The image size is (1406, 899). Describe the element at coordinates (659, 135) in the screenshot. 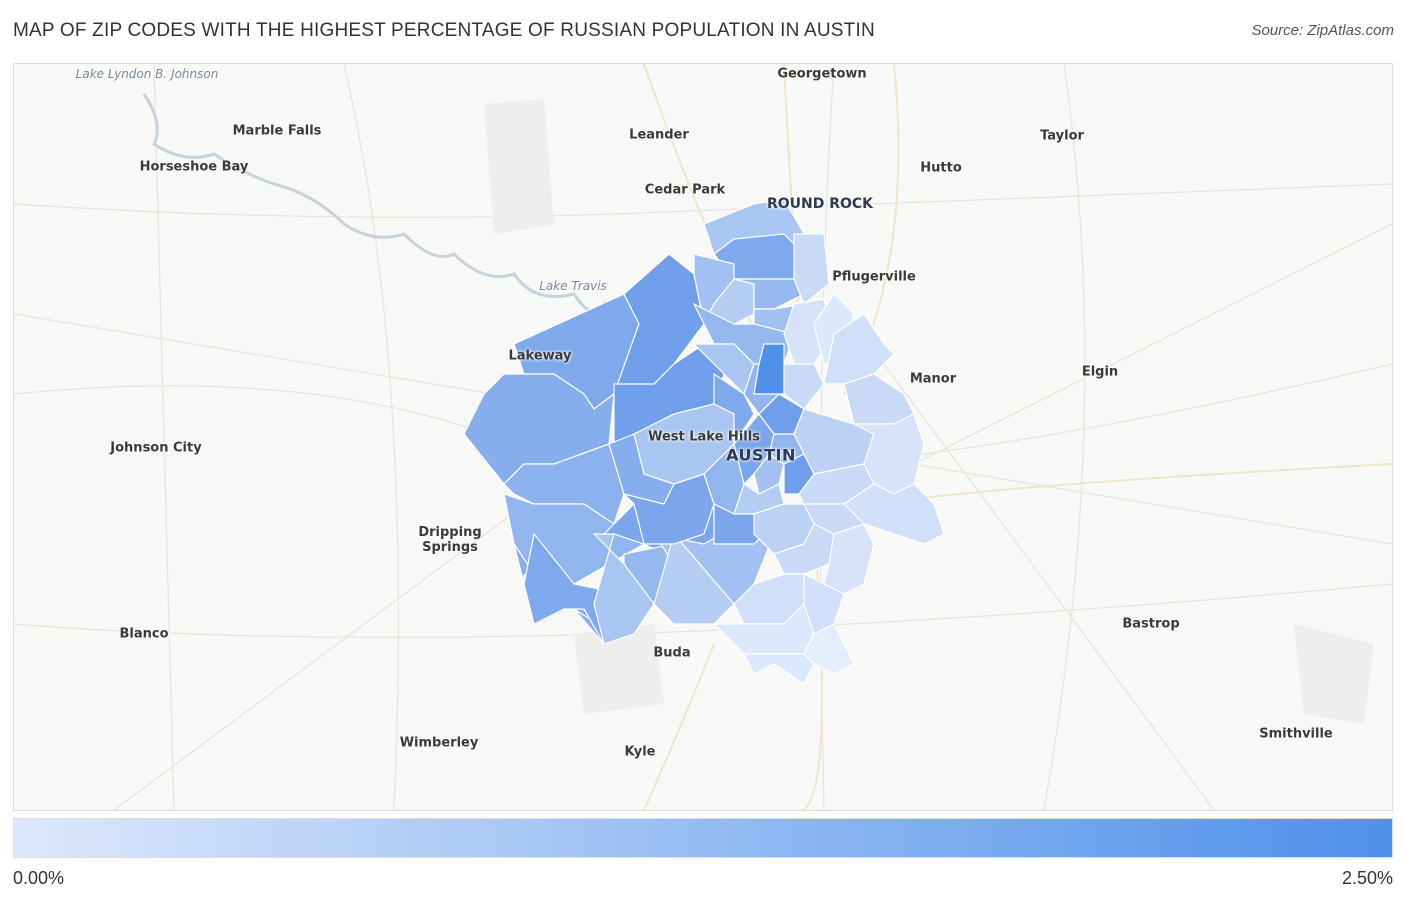

I see `leander-label: Leander` at that location.